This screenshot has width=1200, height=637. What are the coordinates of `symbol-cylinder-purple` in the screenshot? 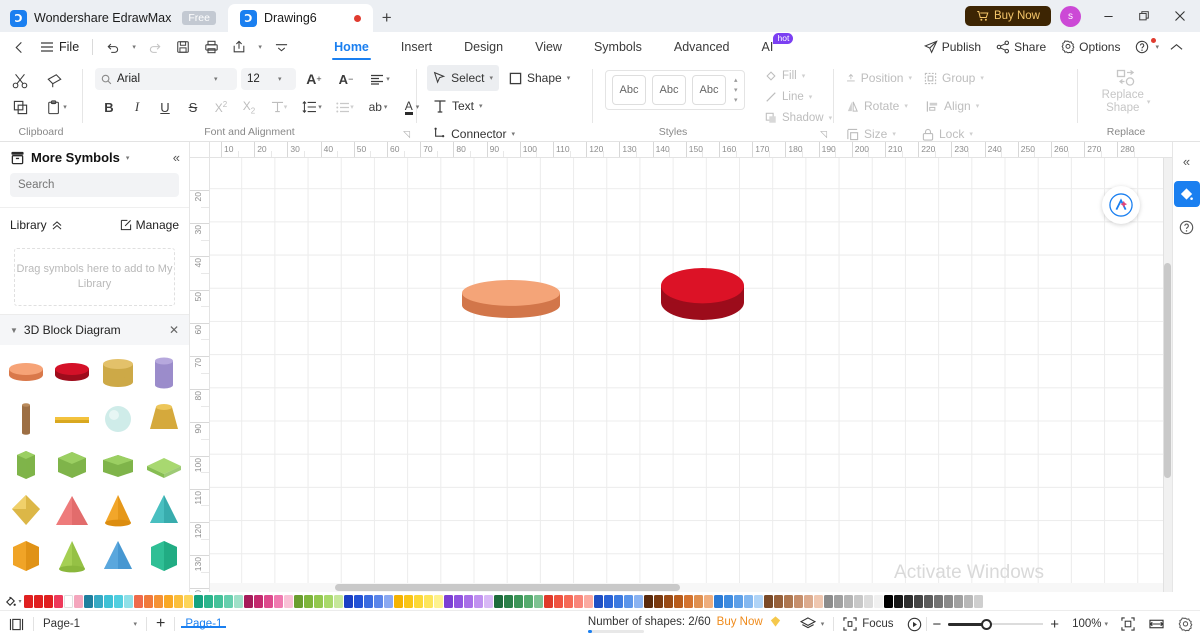 It's located at (164, 373).